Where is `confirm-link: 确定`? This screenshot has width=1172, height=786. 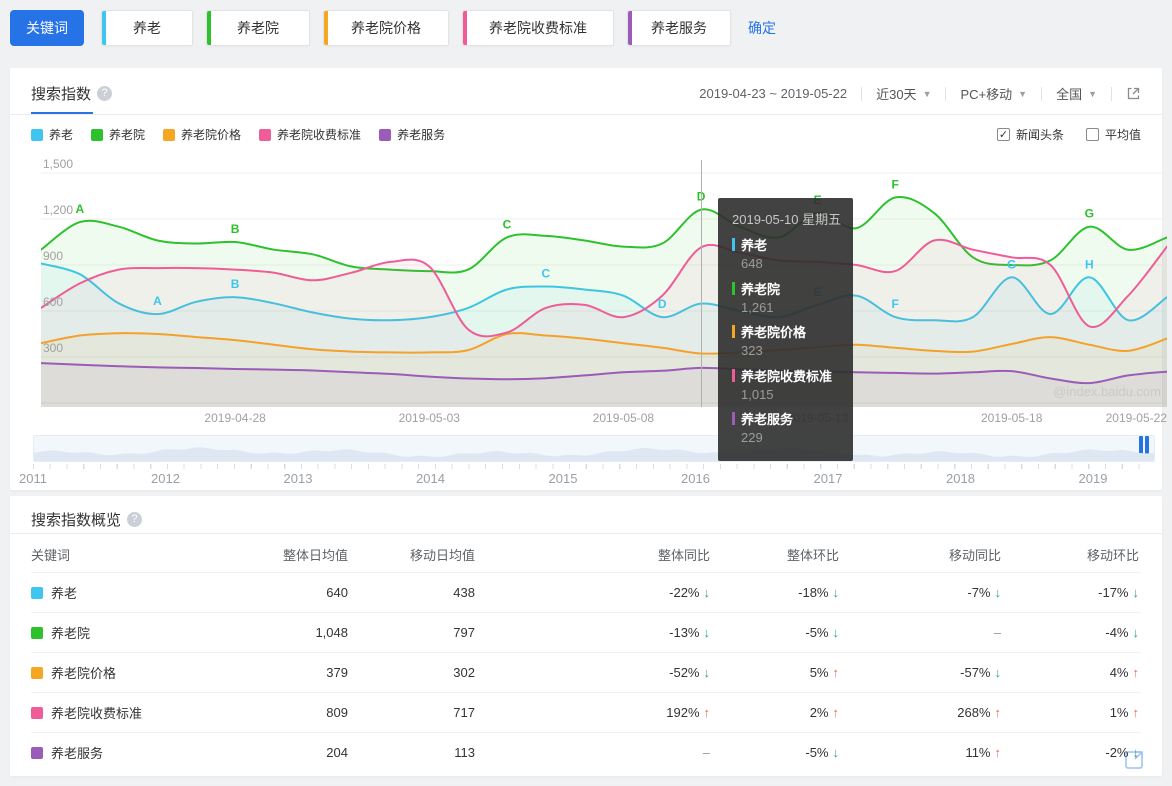
confirm-link: 确定 is located at coordinates (762, 28).